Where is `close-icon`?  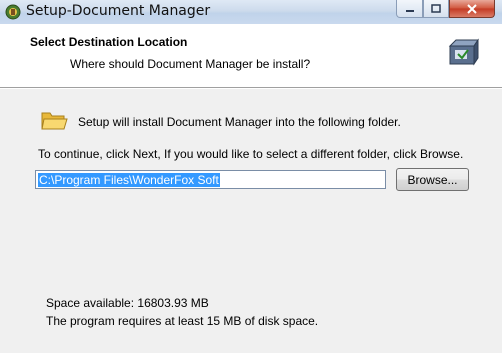 close-icon is located at coordinates (472, 8).